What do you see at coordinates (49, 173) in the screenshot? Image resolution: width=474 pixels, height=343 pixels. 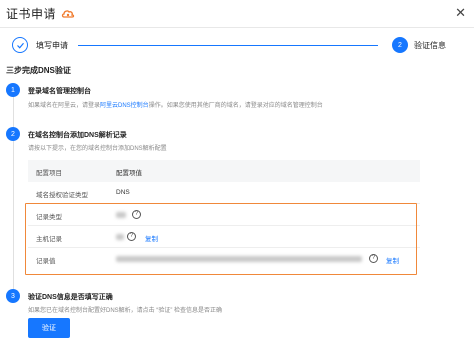 I see `header-key: 配置项目` at bounding box center [49, 173].